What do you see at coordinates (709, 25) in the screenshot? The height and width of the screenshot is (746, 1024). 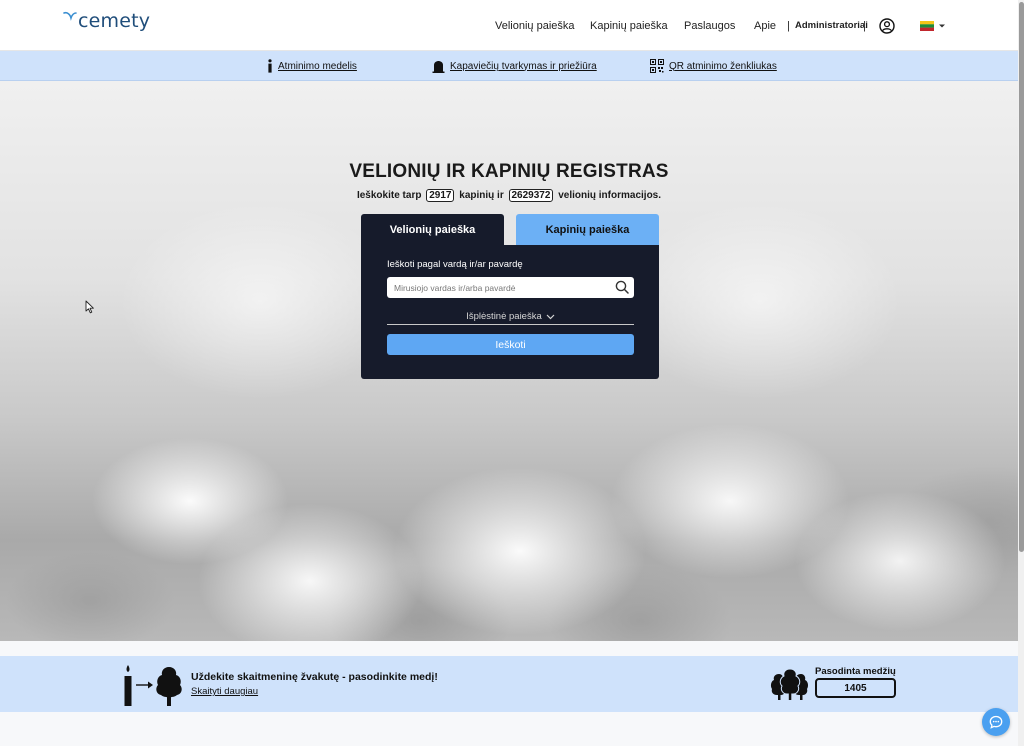 I see `nav-paslaugos: Paslaugos` at bounding box center [709, 25].